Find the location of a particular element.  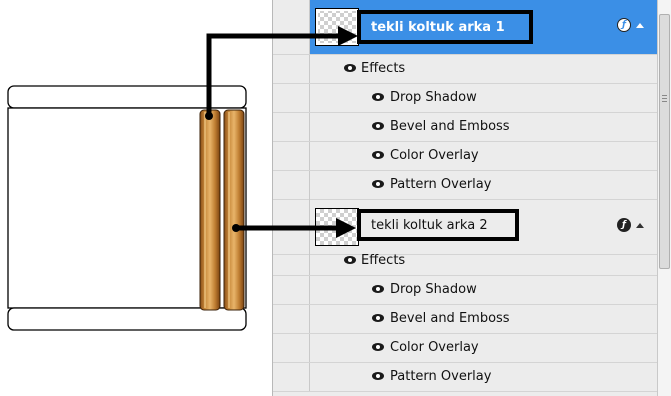

layer-name: tekli koltuk arka 2 is located at coordinates (429, 225).